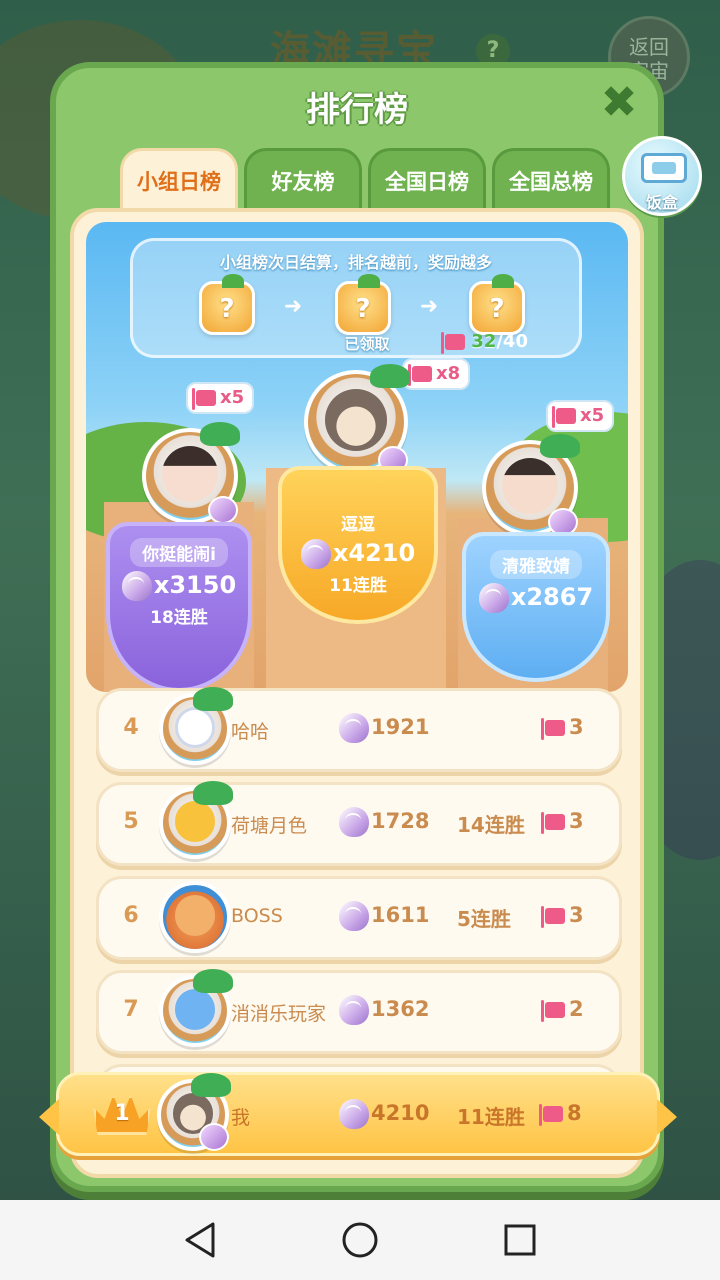 The image size is (720, 1280). I want to click on player-score: 1921, so click(400, 727).